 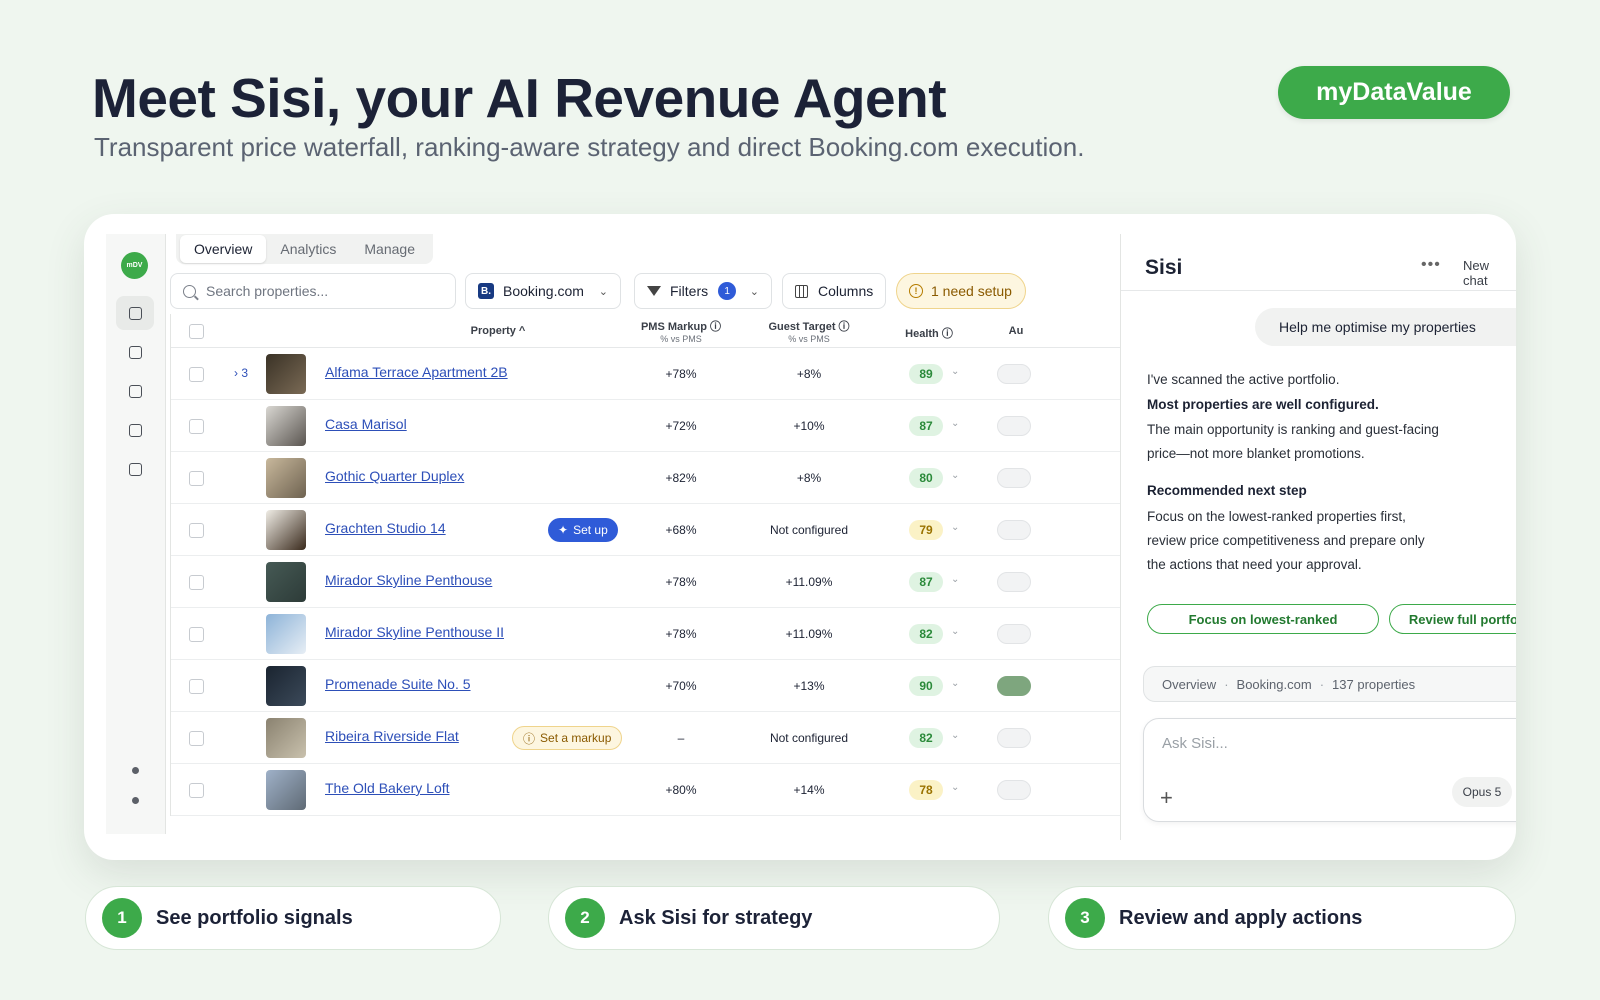 I want to click on col-pms-markup: PMS Markup ⓘ% vs PMS, so click(x=681, y=331).